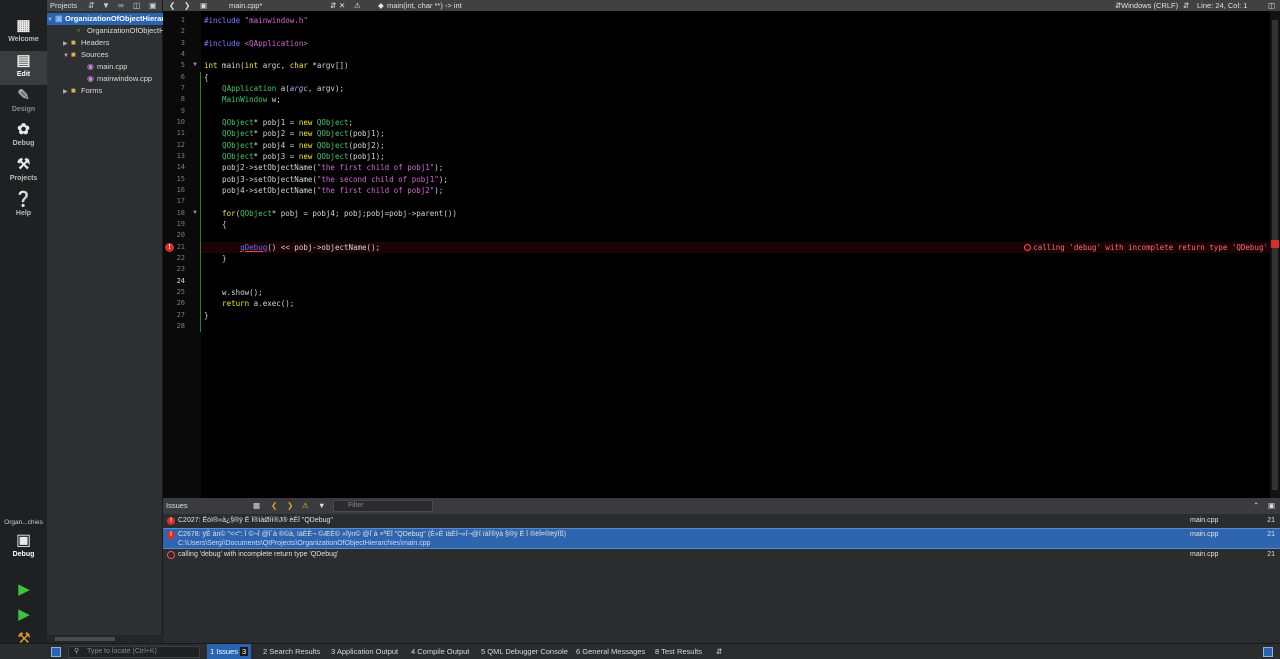  Describe the element at coordinates (256, 43) in the screenshot. I see `code-line: #include <QApplication>` at that location.